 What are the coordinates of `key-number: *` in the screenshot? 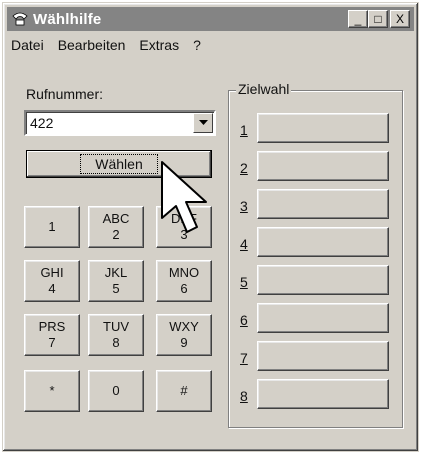 It's located at (52, 390).